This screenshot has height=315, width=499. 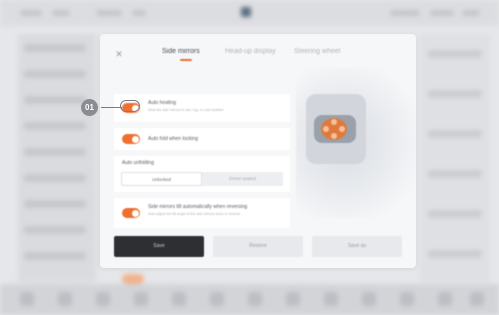 I want to click on save-as-button: Save as, so click(x=357, y=246).